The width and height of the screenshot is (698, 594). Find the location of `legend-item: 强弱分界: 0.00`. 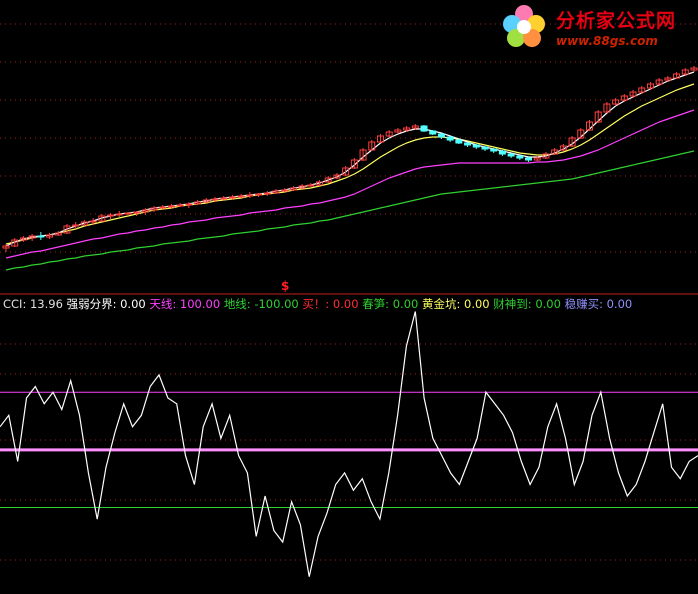

legend-item: 强弱分界: 0.00 is located at coordinates (106, 304).